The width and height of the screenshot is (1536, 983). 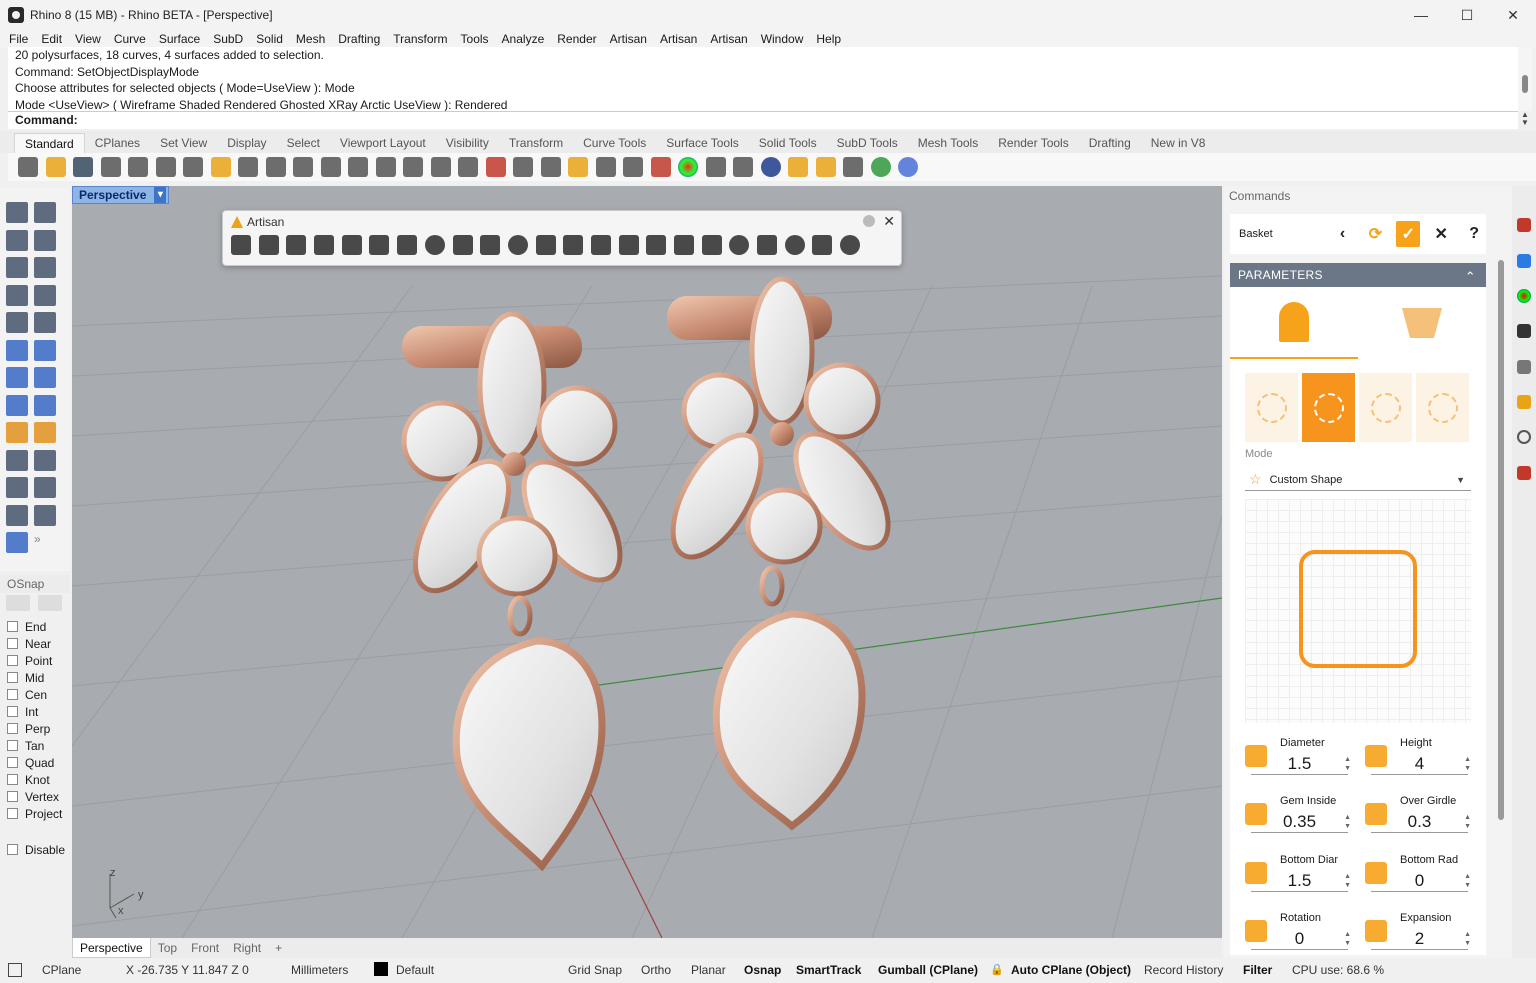 I want to click on menu-window: Window, so click(x=782, y=39).